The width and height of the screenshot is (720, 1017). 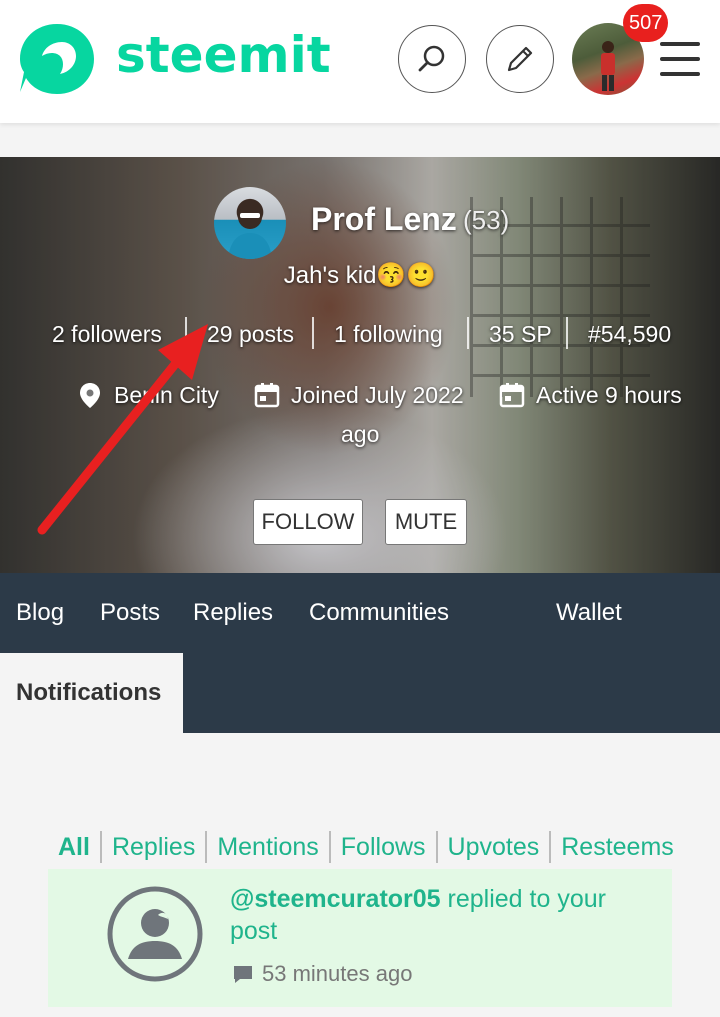 I want to click on steemit-logo-icon, so click(x=57, y=59).